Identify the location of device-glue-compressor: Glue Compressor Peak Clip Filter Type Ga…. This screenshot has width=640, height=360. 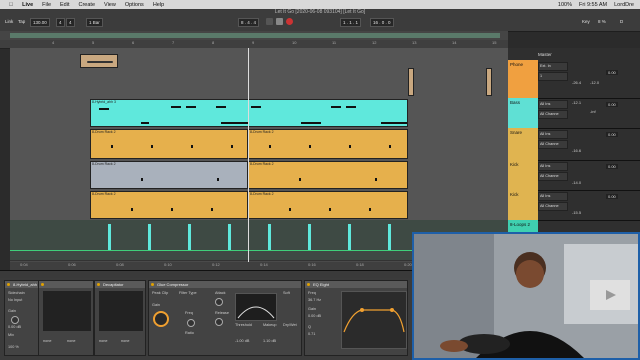
(225, 318).